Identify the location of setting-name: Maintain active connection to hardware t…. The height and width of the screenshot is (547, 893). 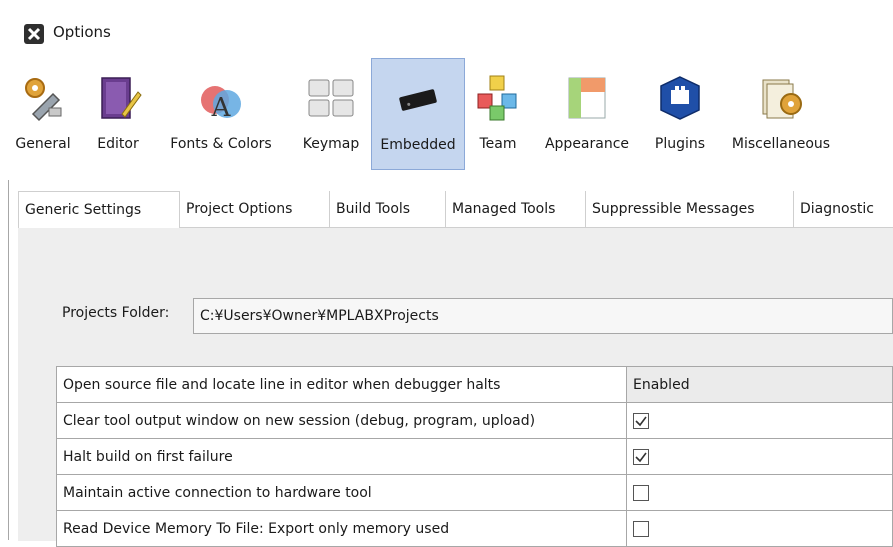
(341, 492).